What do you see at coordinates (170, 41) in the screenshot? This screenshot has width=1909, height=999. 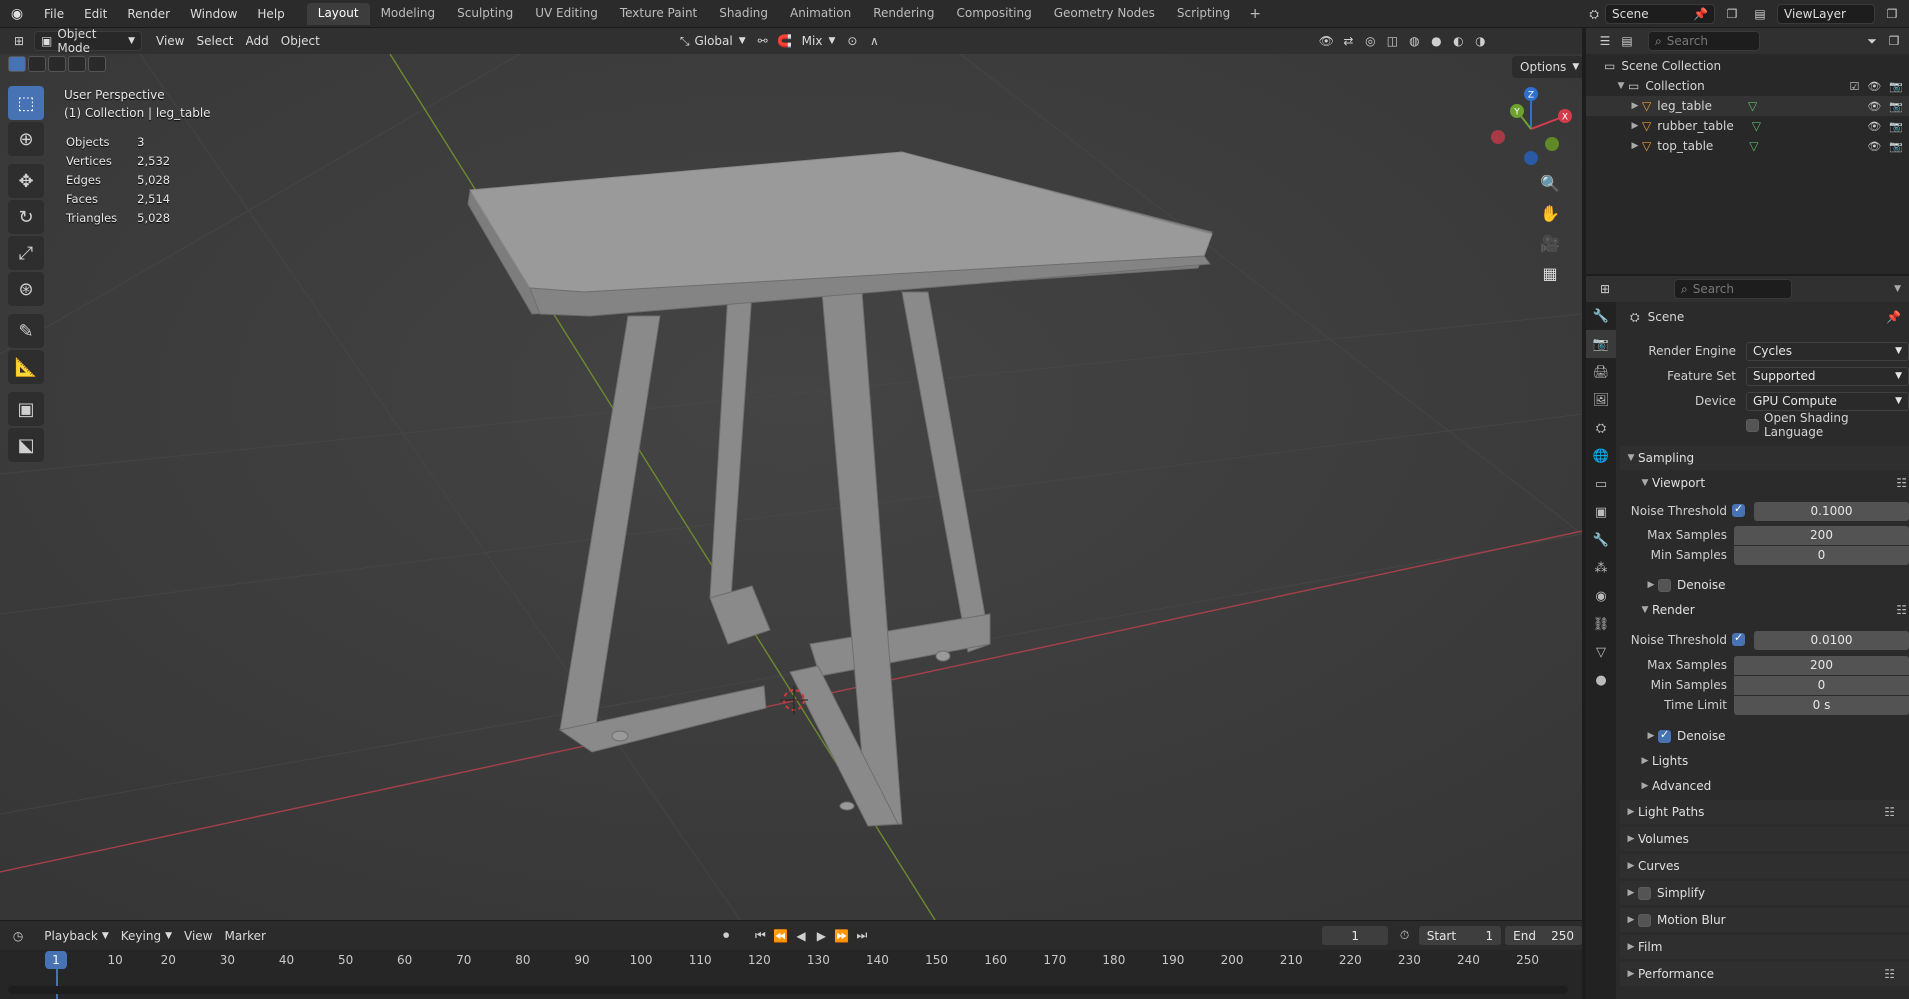 I see `menu-view: View` at bounding box center [170, 41].